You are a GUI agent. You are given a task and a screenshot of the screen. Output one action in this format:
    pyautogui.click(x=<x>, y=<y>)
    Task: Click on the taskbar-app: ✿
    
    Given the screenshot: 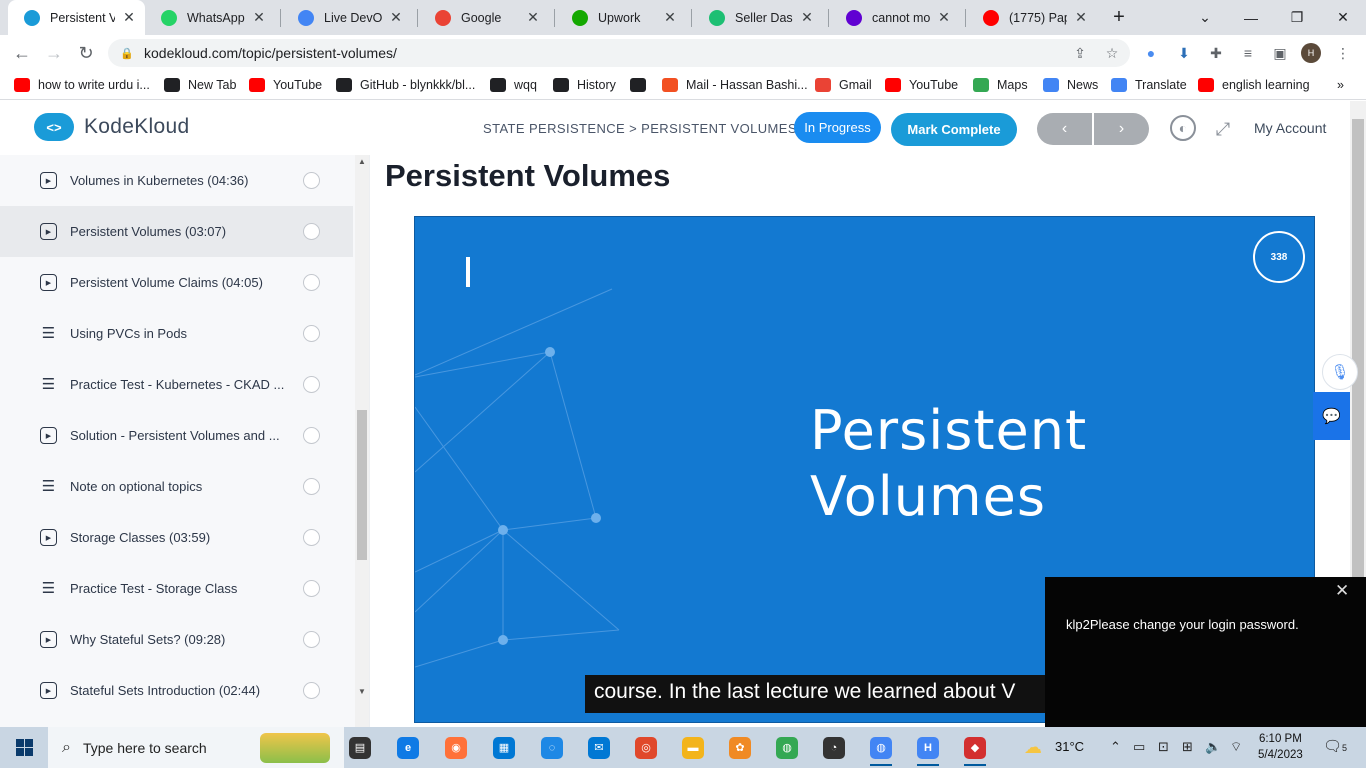 What is the action you would take?
    pyautogui.click(x=740, y=747)
    